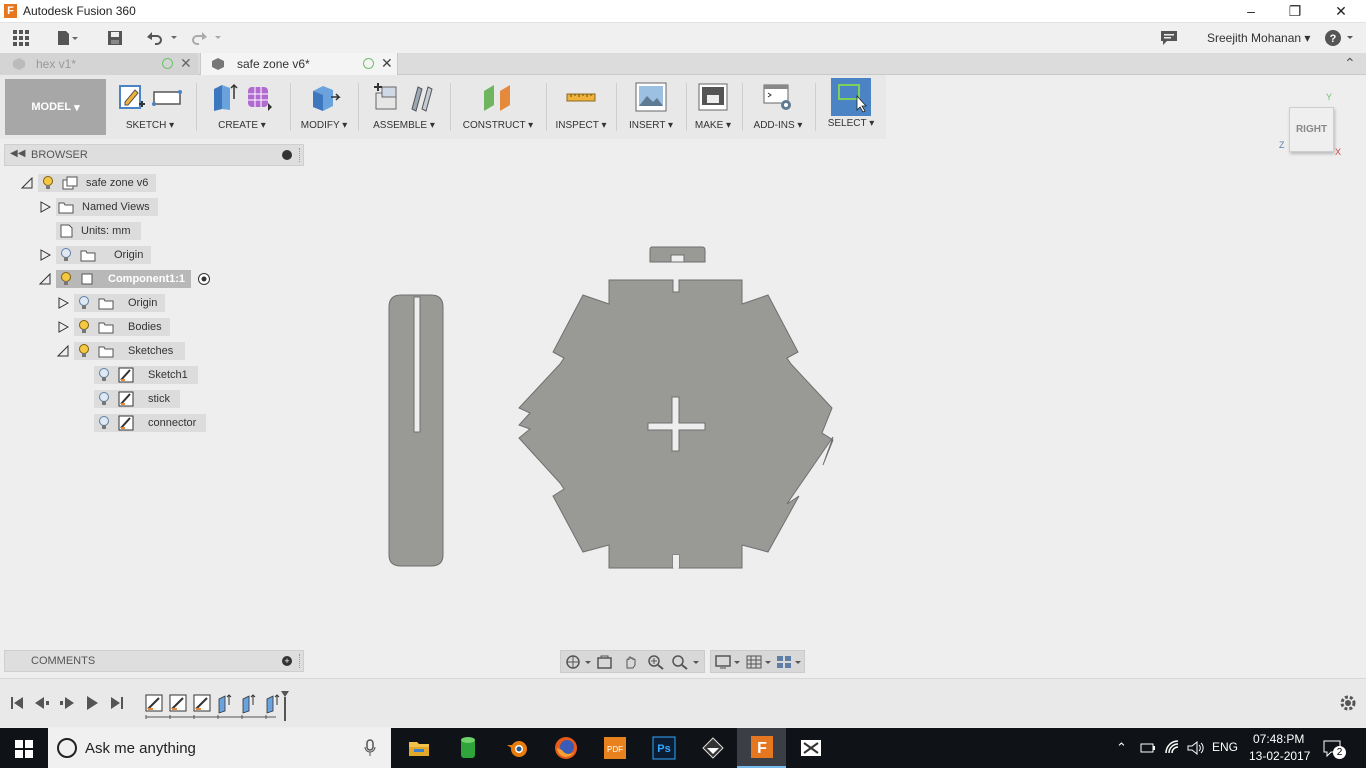 This screenshot has height=768, width=1366. Describe the element at coordinates (386, 97) in the screenshot. I see `new-component-icon` at that location.